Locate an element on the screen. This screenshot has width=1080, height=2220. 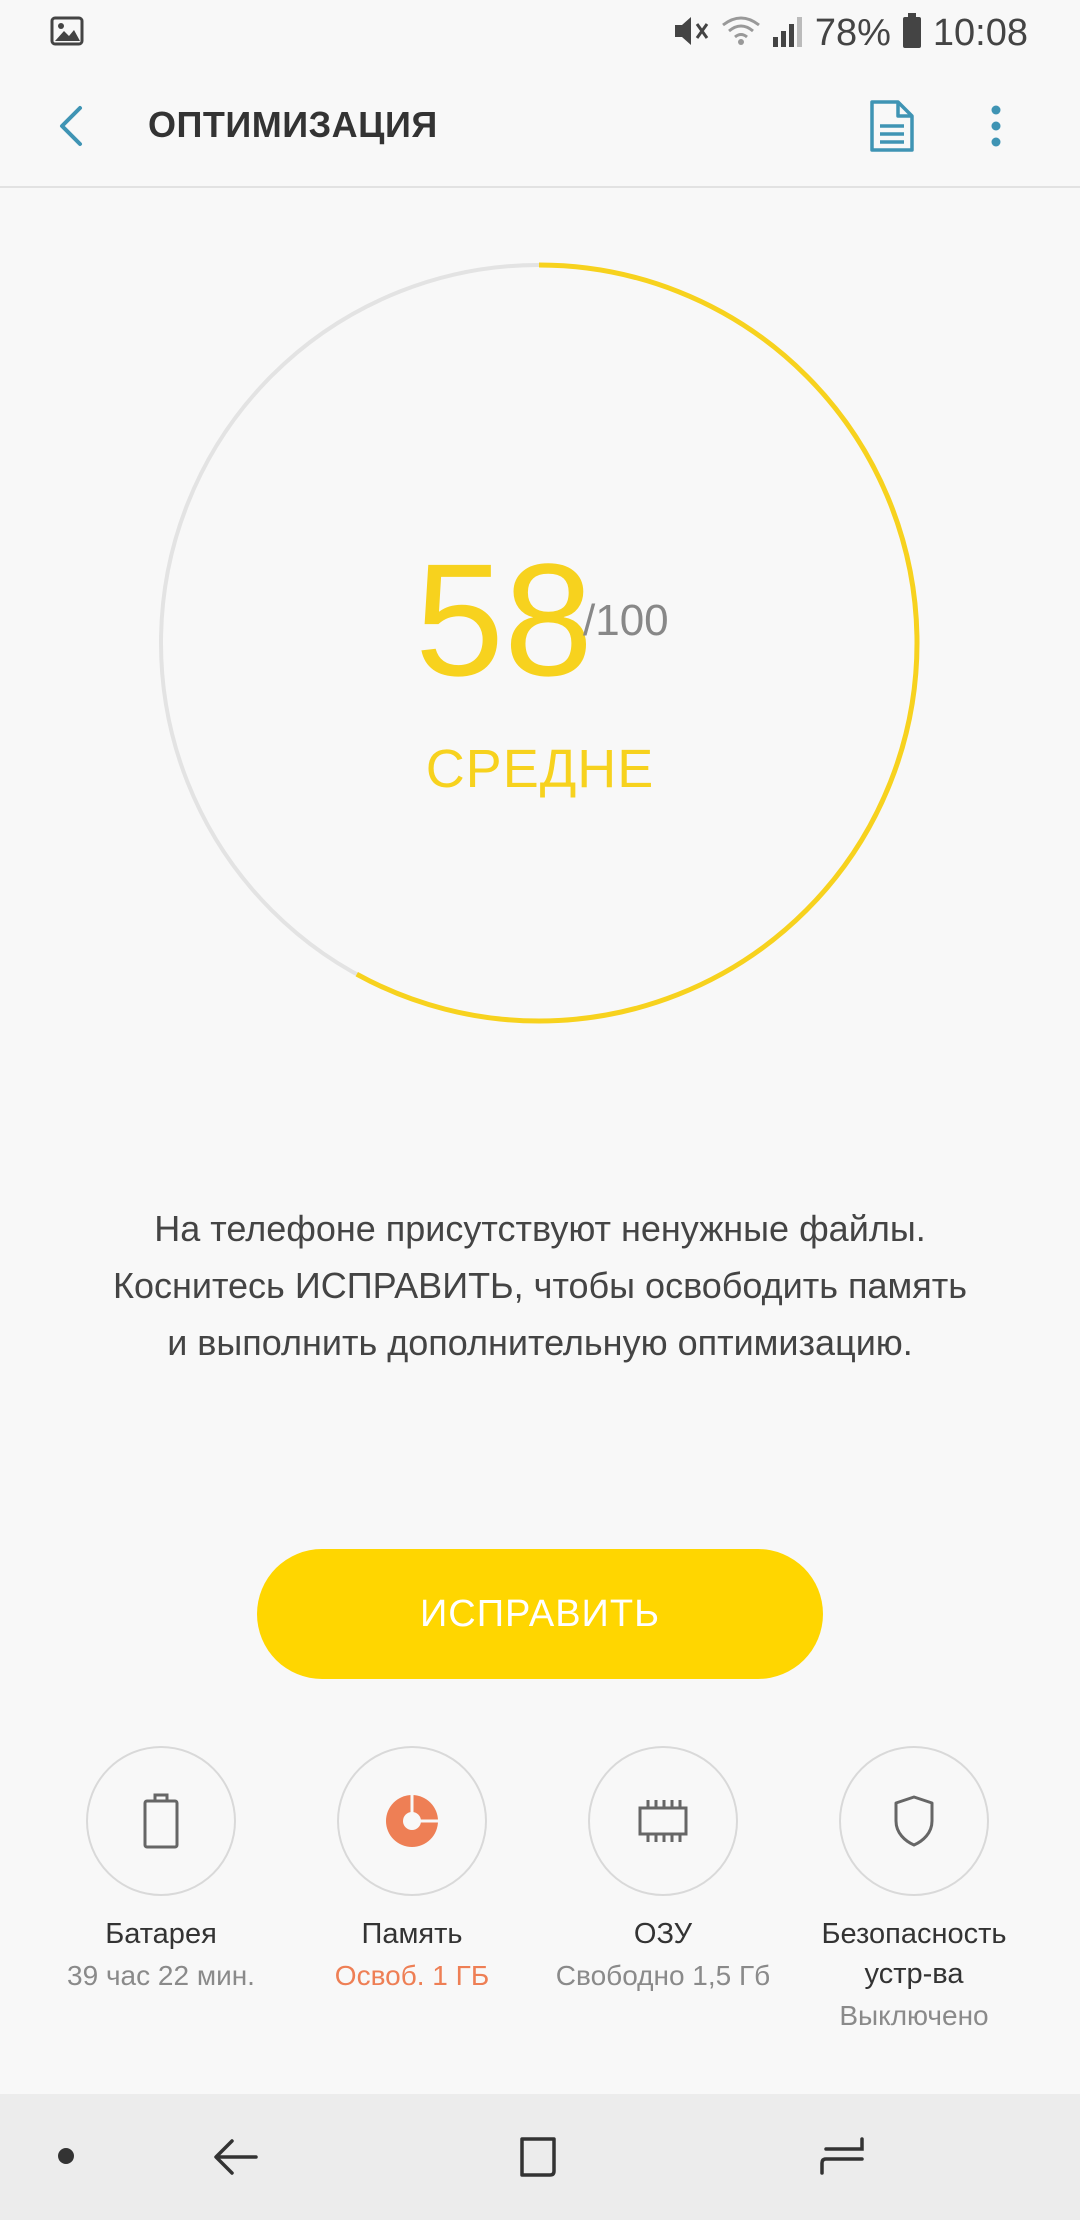
back-button is located at coordinates (72, 126).